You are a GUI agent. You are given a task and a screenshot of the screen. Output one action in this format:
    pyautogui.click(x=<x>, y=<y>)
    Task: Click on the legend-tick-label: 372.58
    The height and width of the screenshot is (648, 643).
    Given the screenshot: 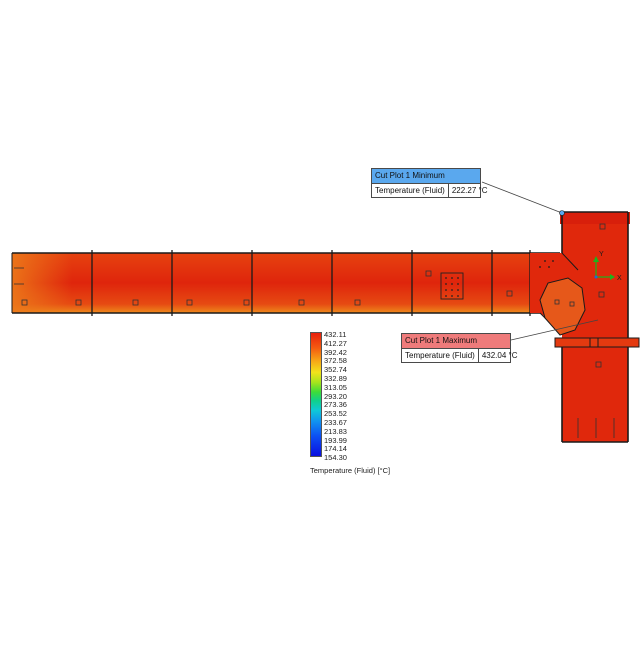 What is the action you would take?
    pyautogui.click(x=335, y=361)
    